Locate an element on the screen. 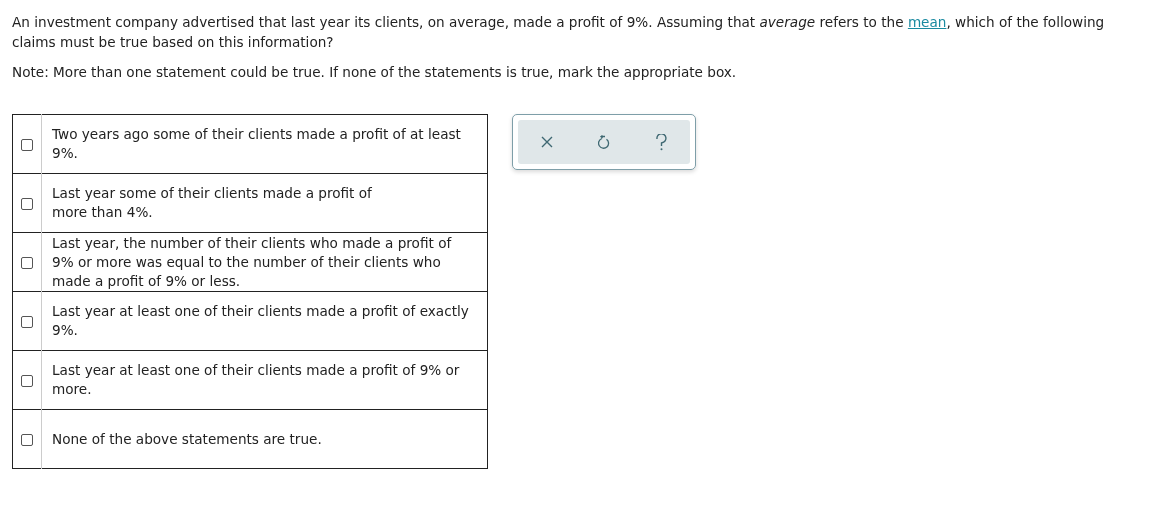 The image size is (1155, 506). mean-link: mean is located at coordinates (927, 22).